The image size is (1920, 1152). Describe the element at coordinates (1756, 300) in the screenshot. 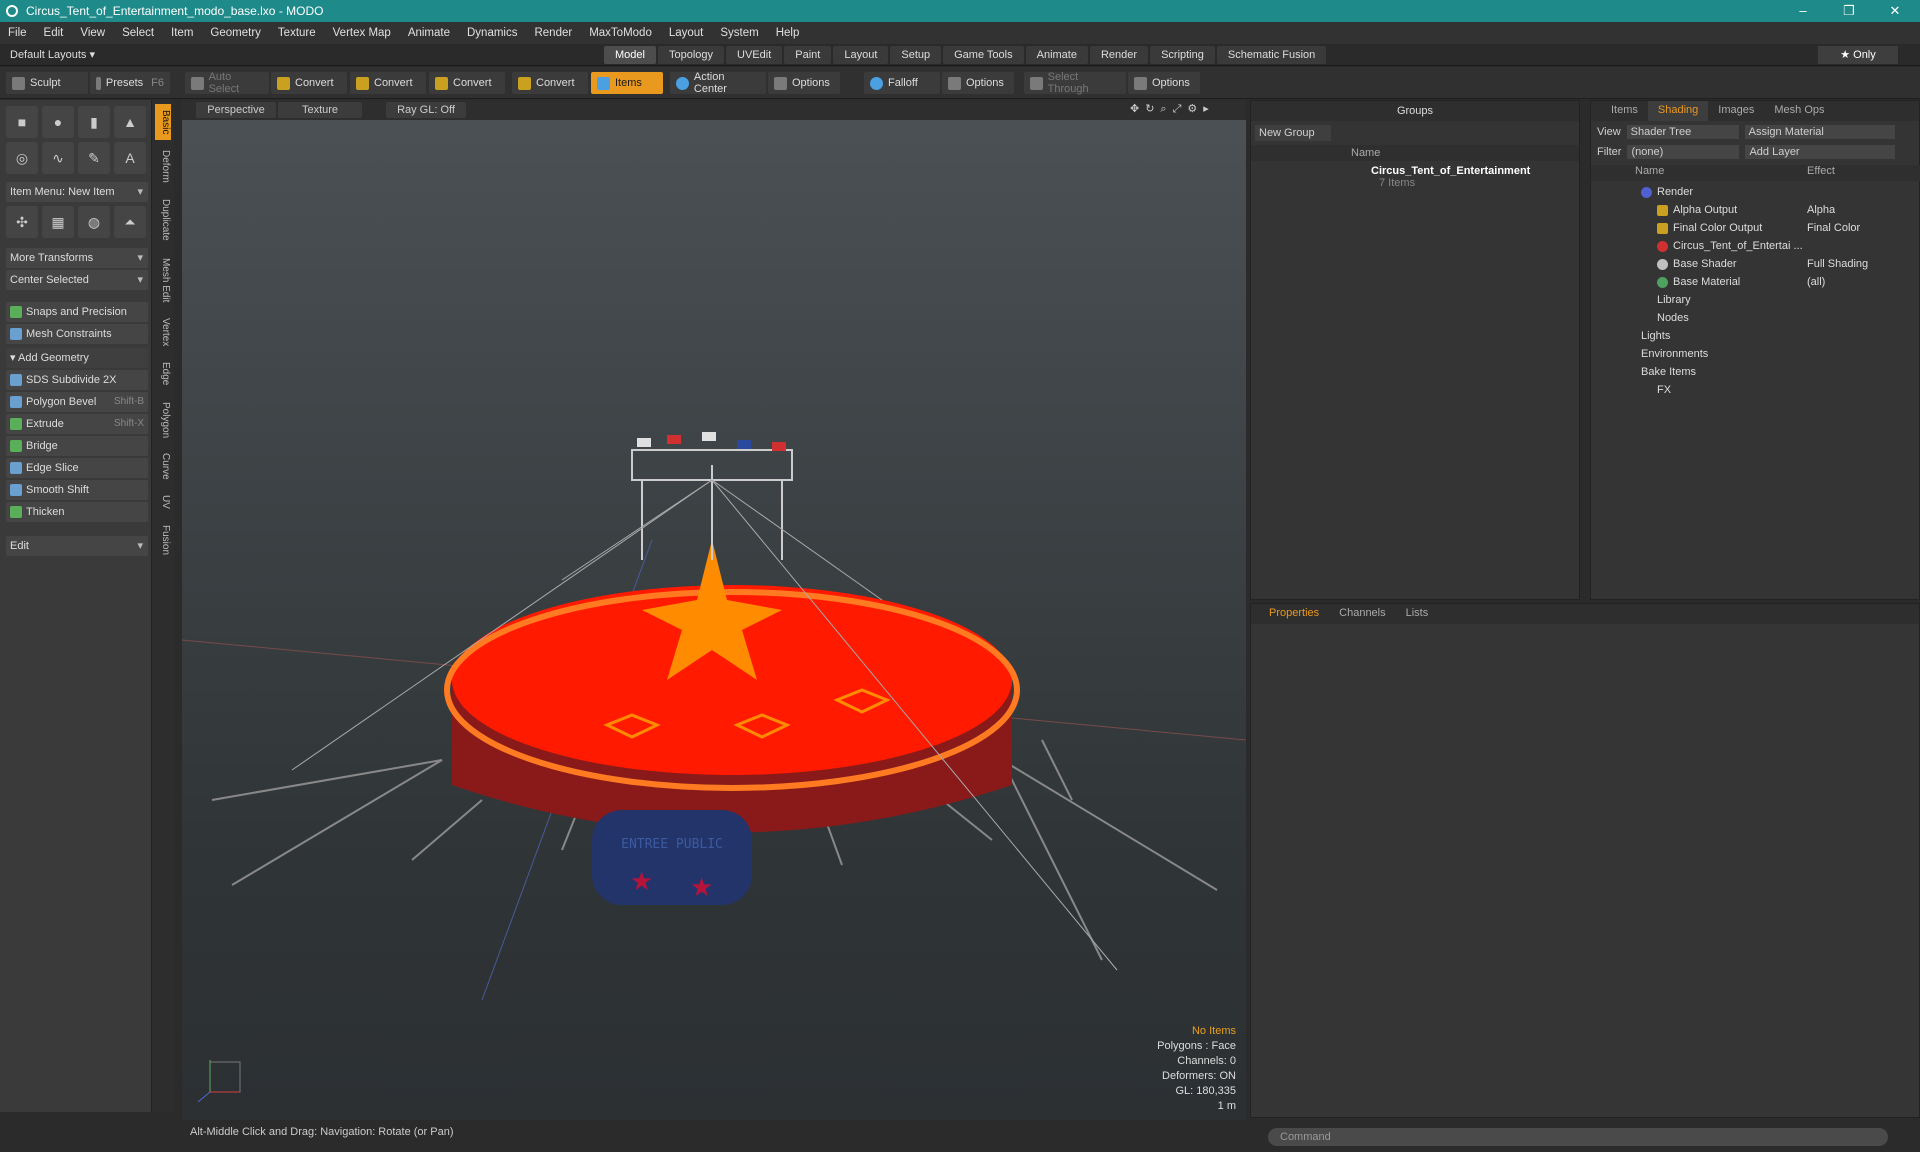

I see `tree-row-library: Library` at that location.